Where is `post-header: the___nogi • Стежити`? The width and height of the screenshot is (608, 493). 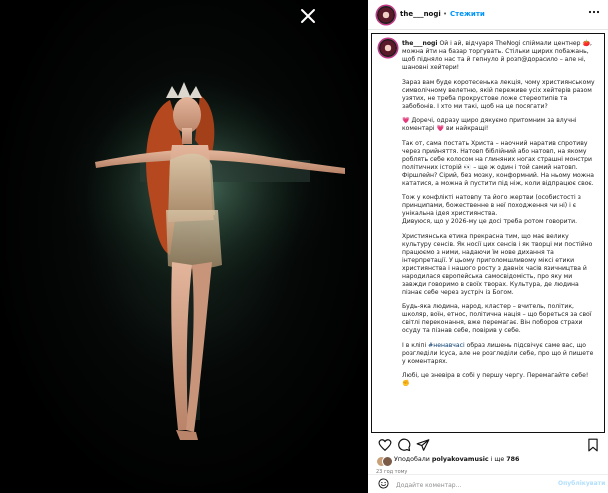
post-header: the___nogi • Стежити is located at coordinates (488, 15).